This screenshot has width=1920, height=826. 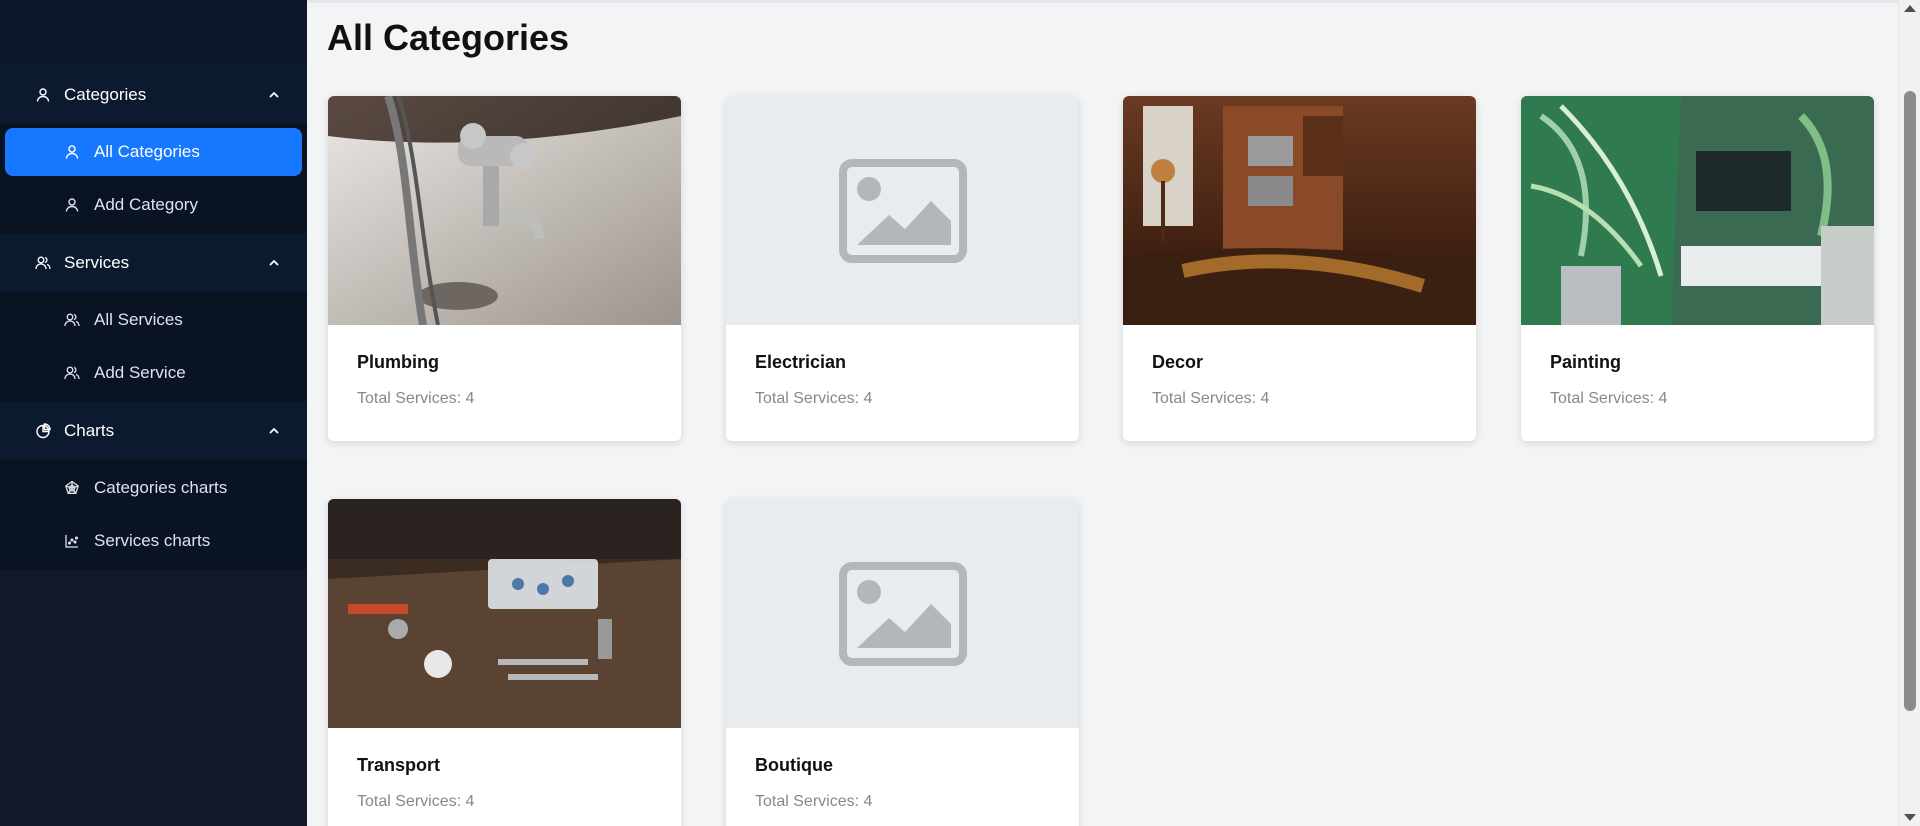 What do you see at coordinates (72, 541) in the screenshot?
I see `dot-chart-icon` at bounding box center [72, 541].